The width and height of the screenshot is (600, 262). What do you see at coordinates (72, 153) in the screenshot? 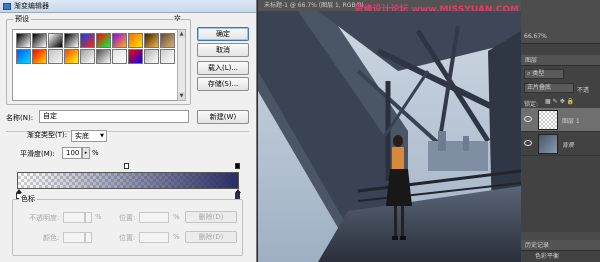
I see `smoothness-input: 100` at bounding box center [72, 153].